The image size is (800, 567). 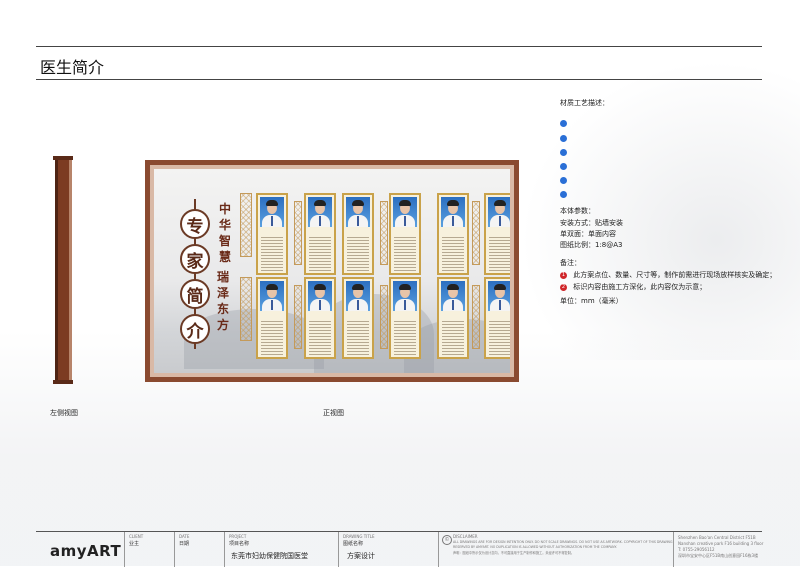 What do you see at coordinates (718, 555) in the screenshot?
I see `company-address-cn: 深圳市宝安中心区F51B南山创意园F16栋3楼` at bounding box center [718, 555].